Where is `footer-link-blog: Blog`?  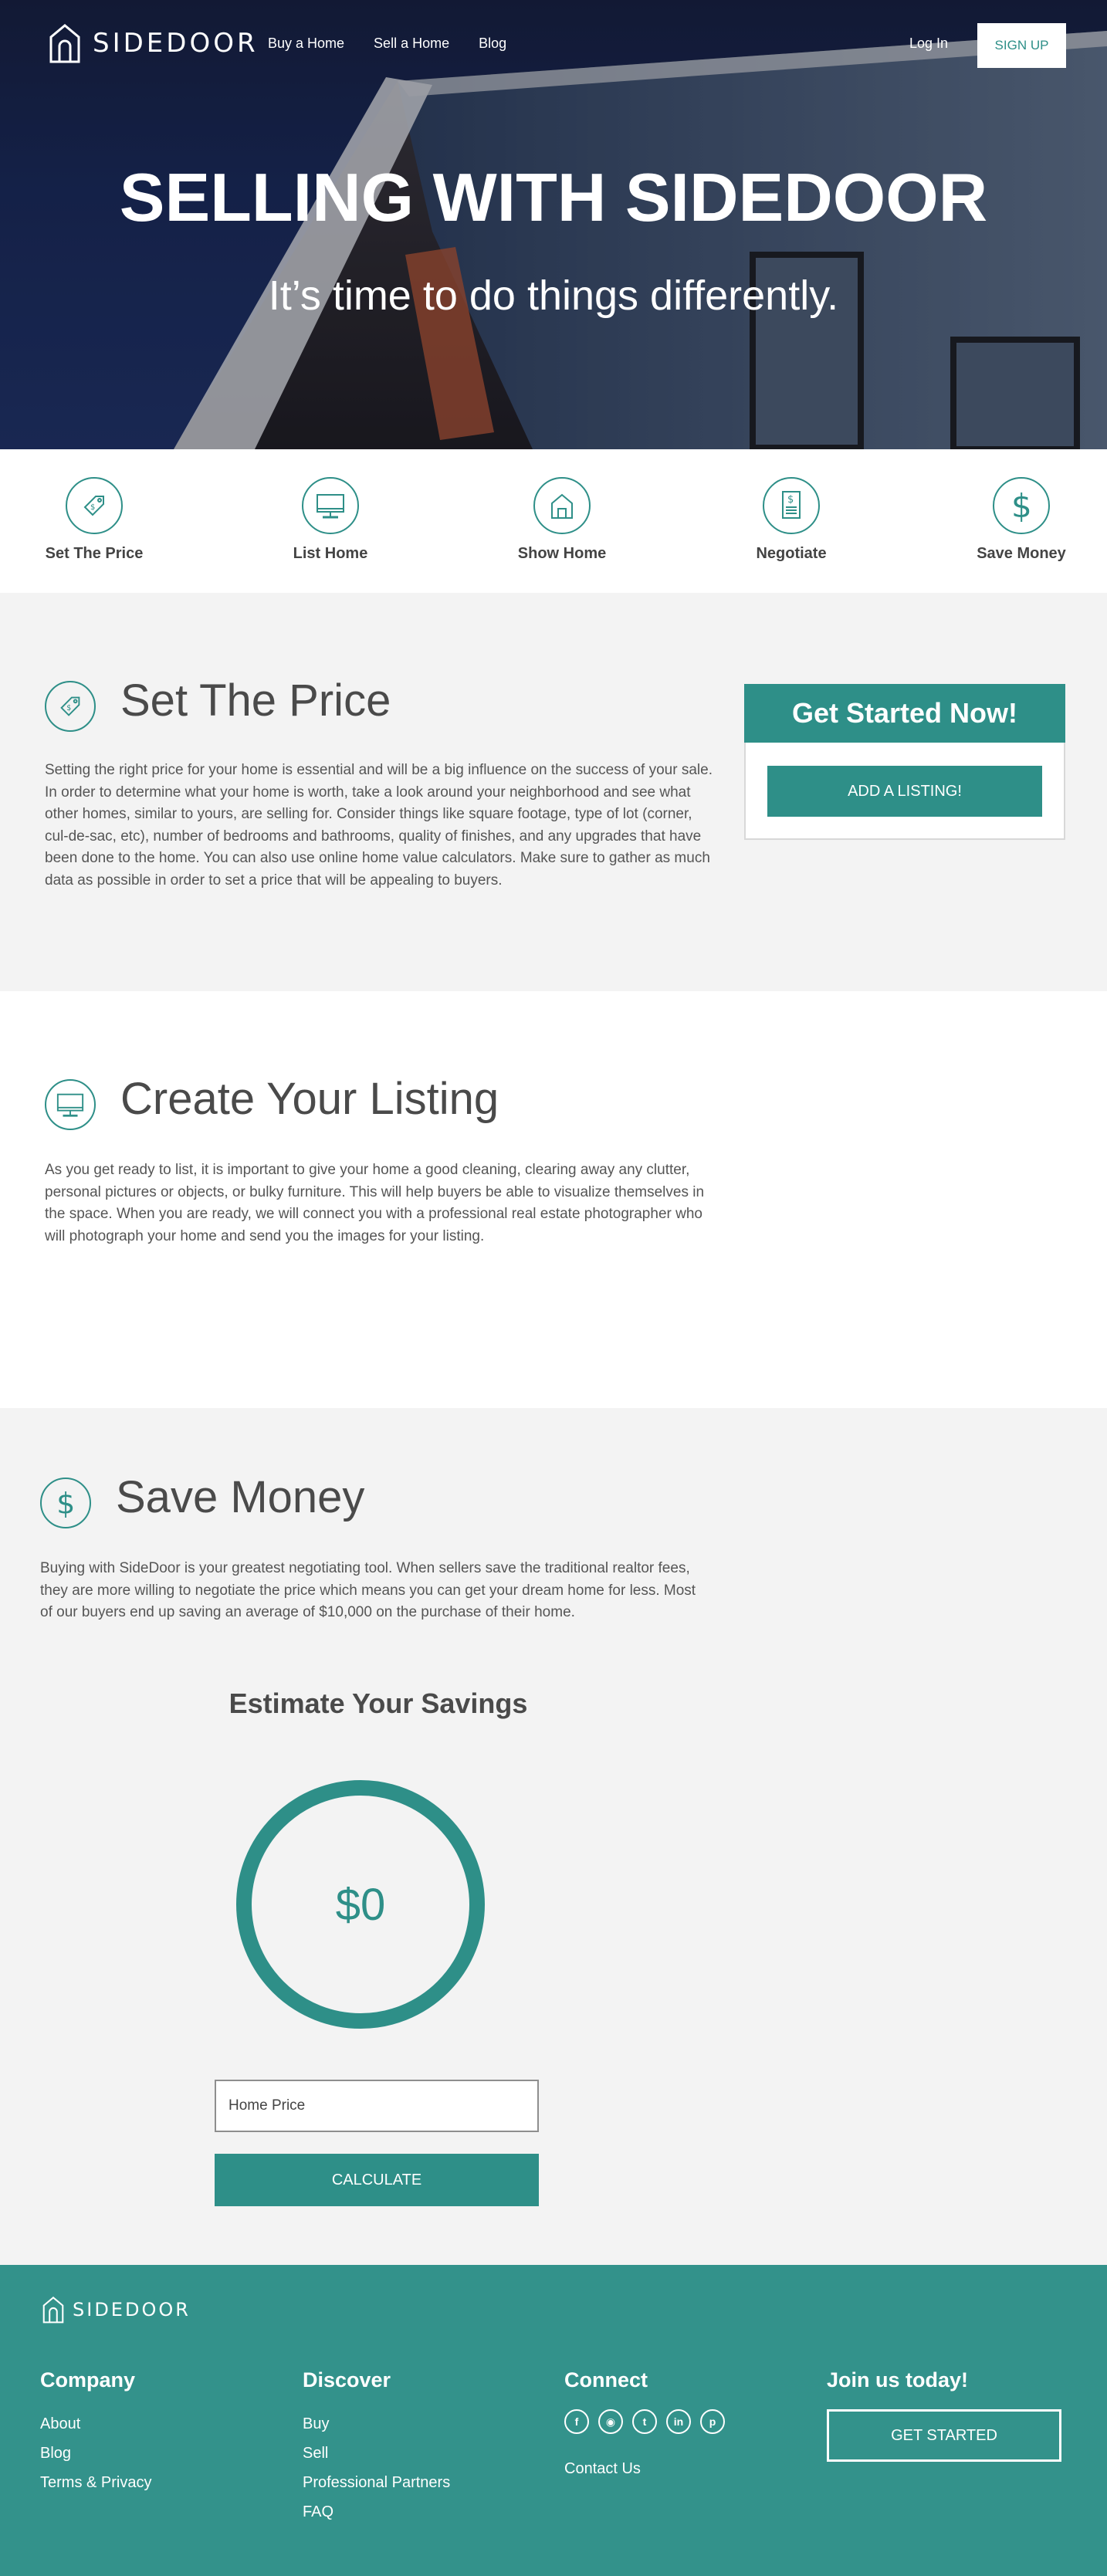 footer-link-blog: Blog is located at coordinates (95, 2453).